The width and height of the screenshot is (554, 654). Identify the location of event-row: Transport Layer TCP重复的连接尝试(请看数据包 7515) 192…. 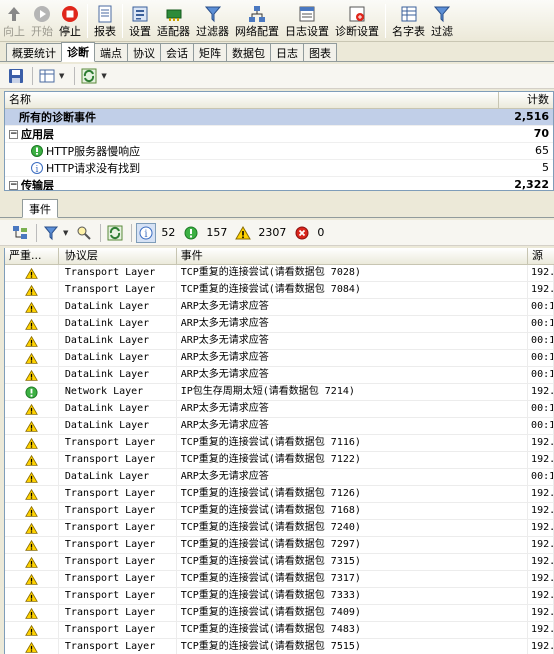
(279, 646).